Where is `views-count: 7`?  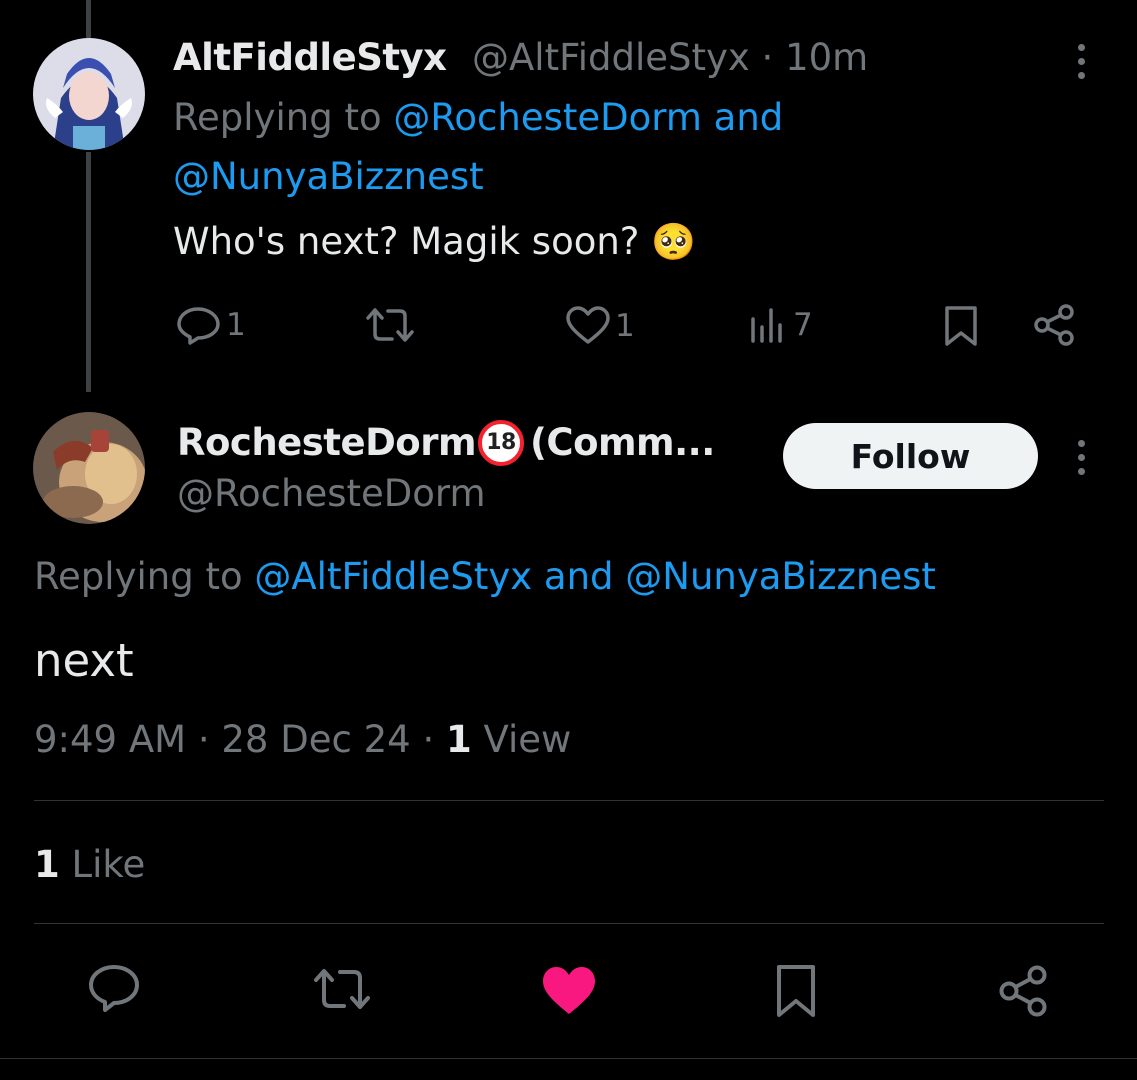
views-count: 7 is located at coordinates (803, 325).